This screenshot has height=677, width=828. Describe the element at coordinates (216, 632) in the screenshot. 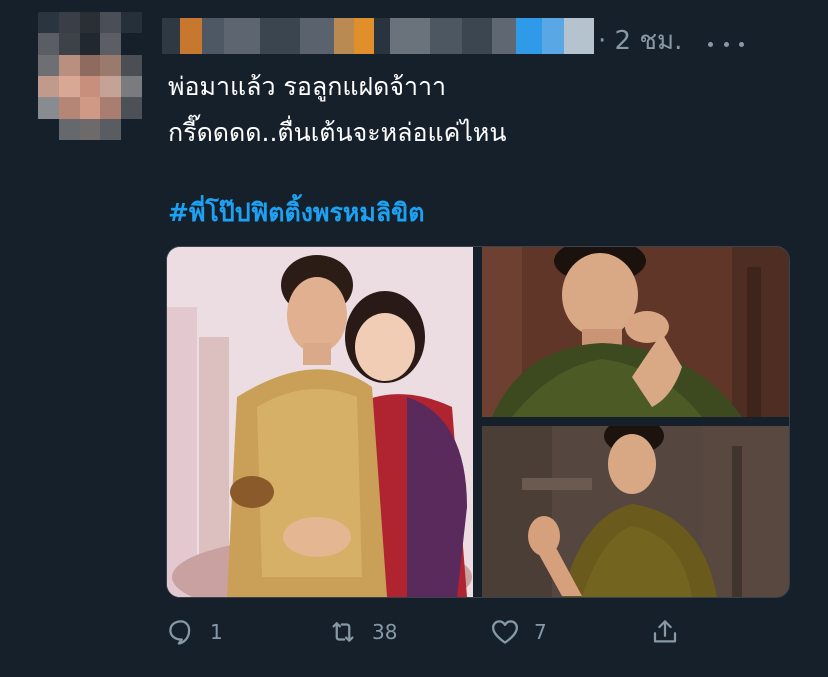

I see `reply-count: 1` at that location.